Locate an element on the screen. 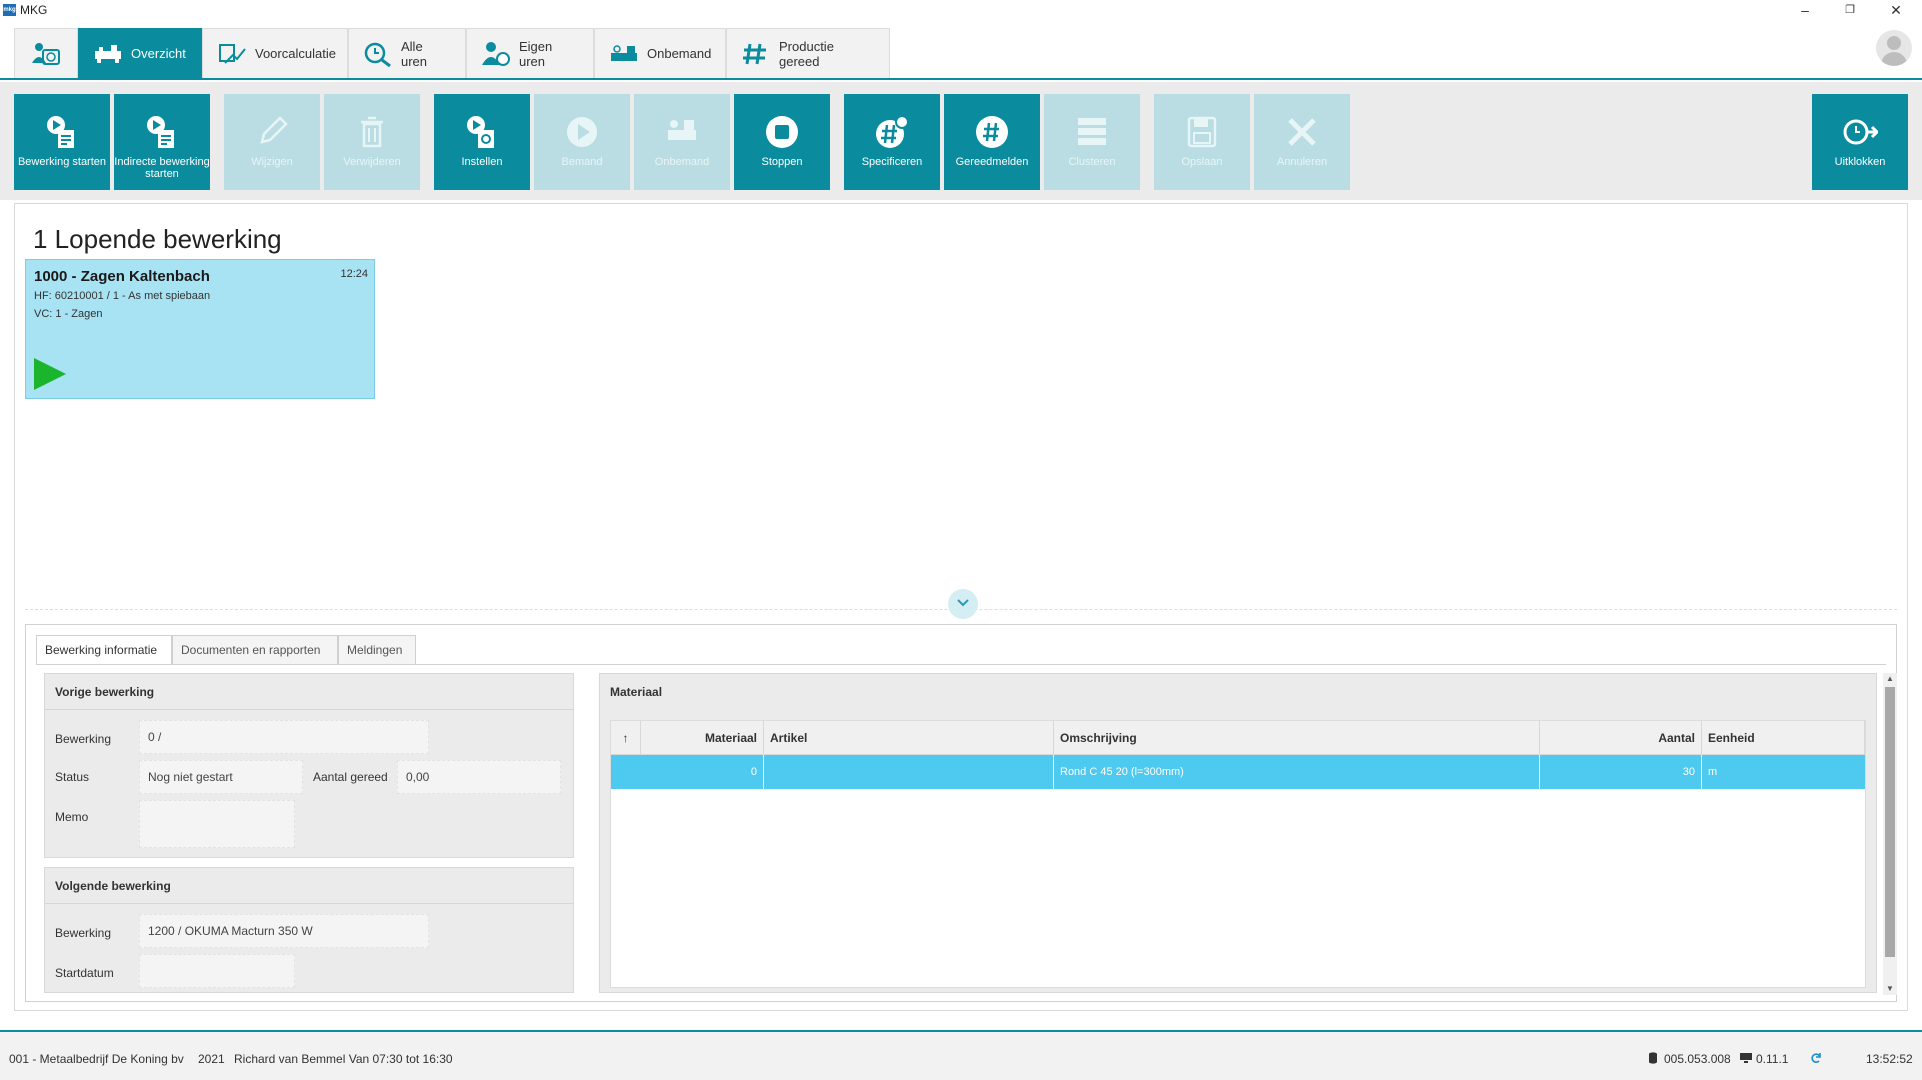 The height and width of the screenshot is (1080, 1922). indirecte-bewerking-starten-button: Indirecte bewerking starten is located at coordinates (162, 142).